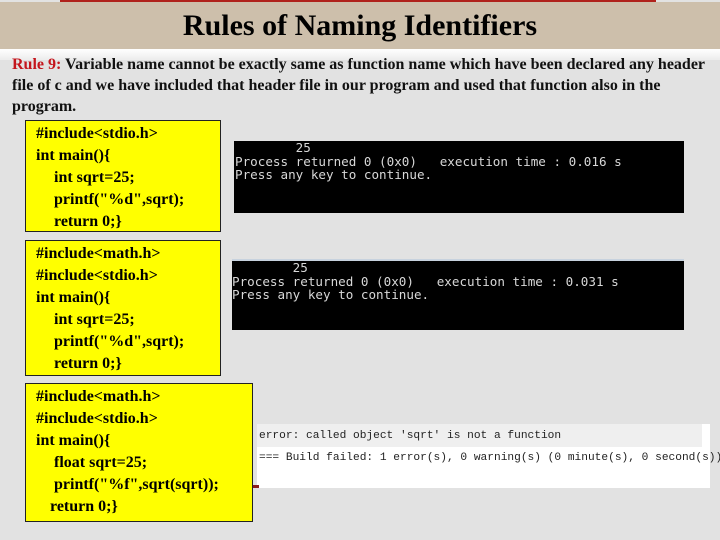  I want to click on slide-title: Rules of Naming Identifiers, so click(360, 25).